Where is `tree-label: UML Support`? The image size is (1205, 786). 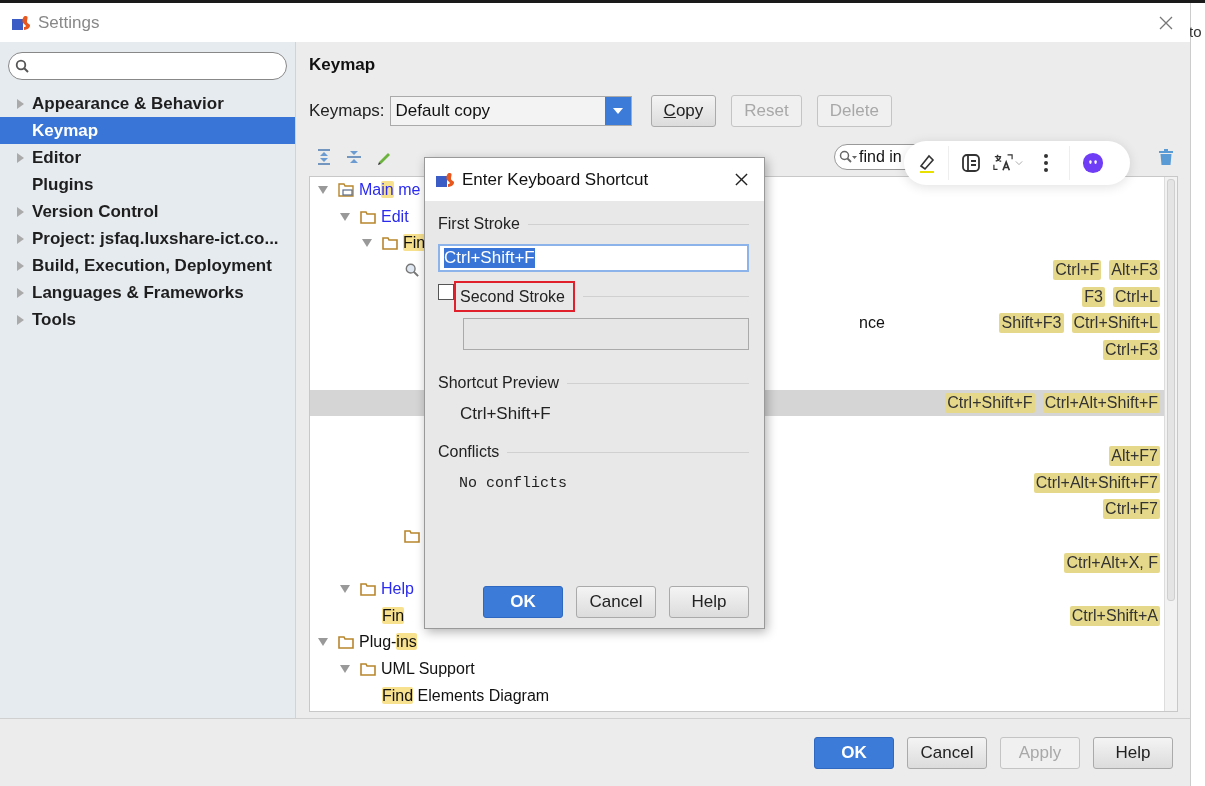
tree-label: UML Support is located at coordinates (428, 669).